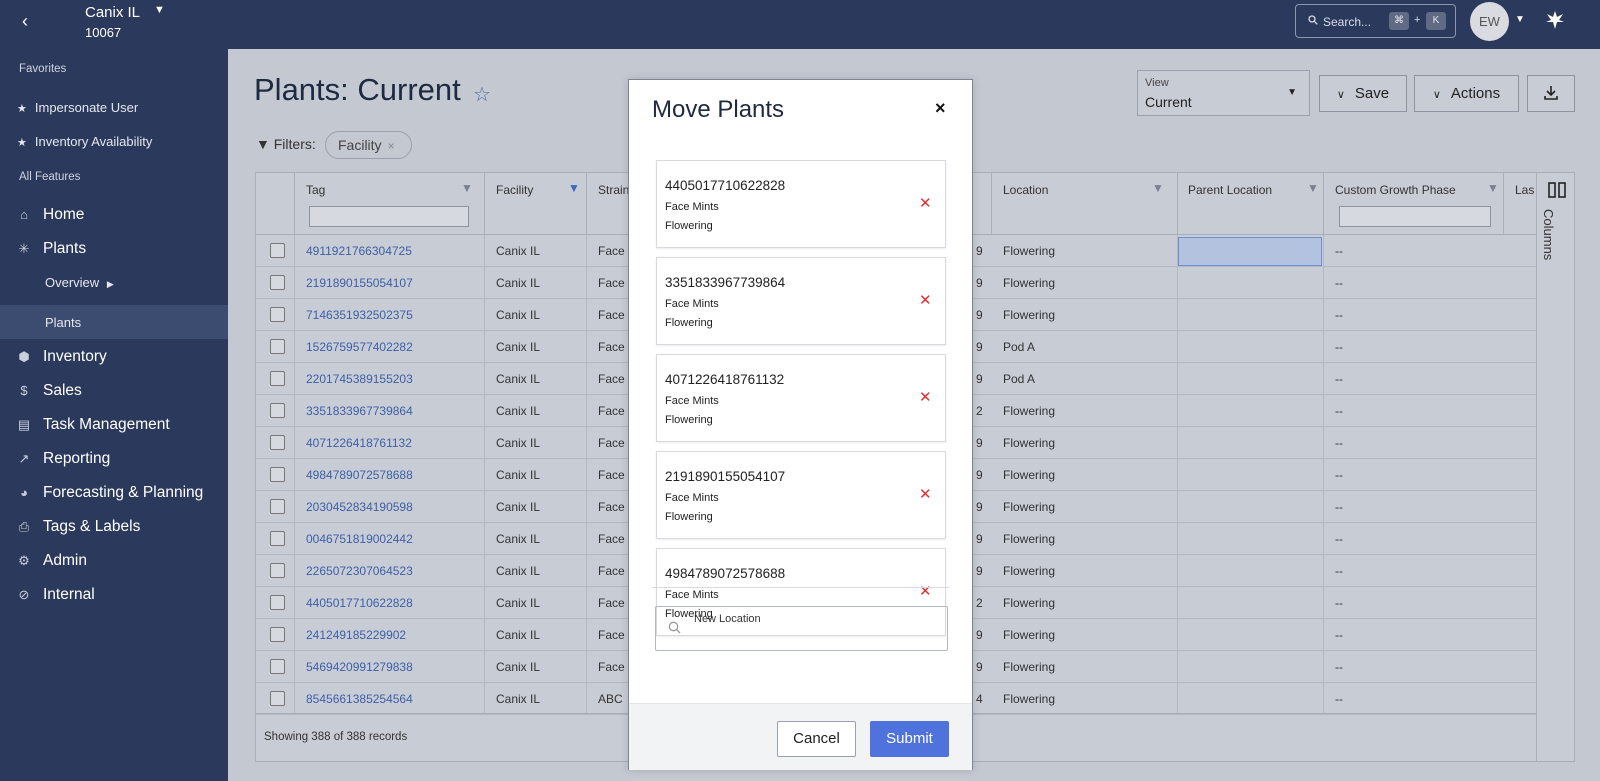 This screenshot has width=1600, height=781. What do you see at coordinates (1250, 251) in the screenshot?
I see `selected-cell` at bounding box center [1250, 251].